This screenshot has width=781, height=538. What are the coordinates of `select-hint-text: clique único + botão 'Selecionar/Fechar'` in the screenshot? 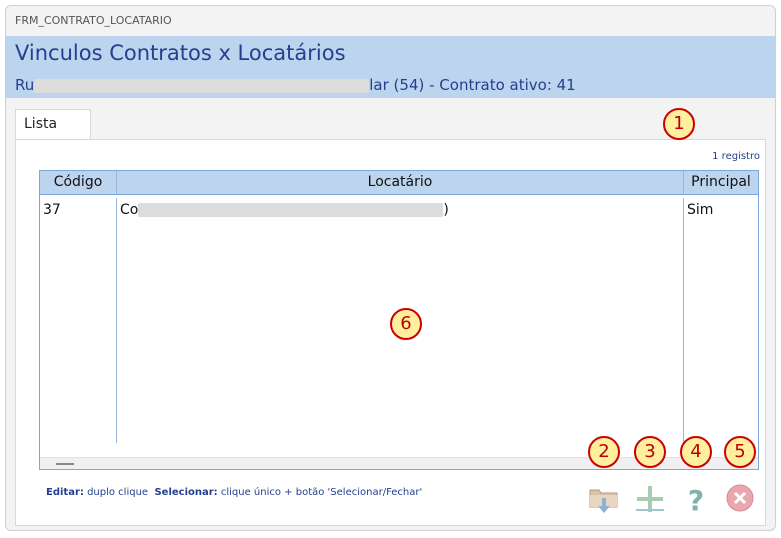 It's located at (321, 492).